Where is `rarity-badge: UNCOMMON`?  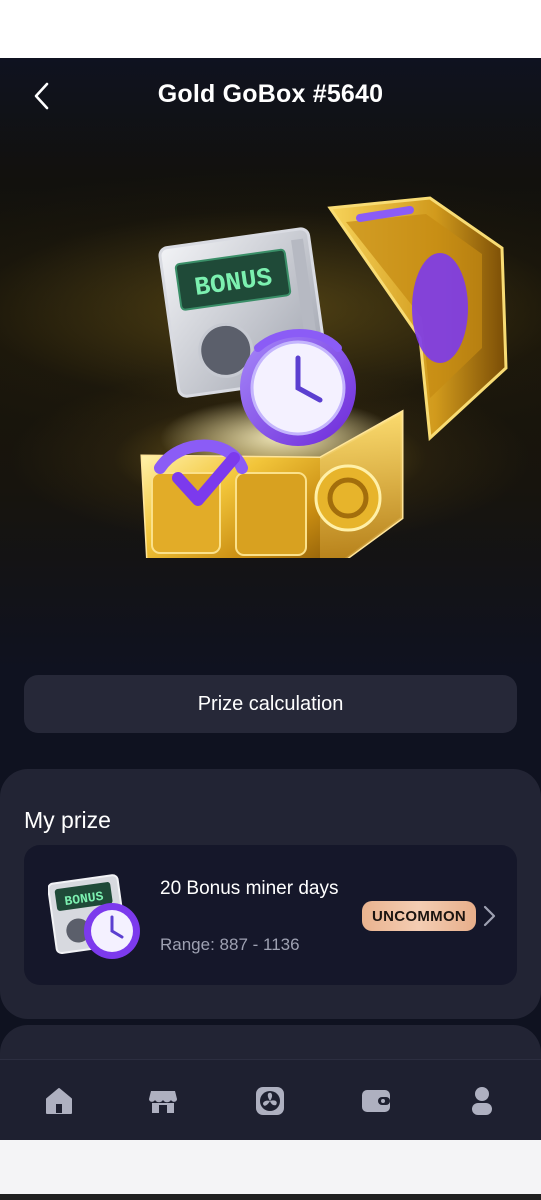 rarity-badge: UNCOMMON is located at coordinates (419, 916).